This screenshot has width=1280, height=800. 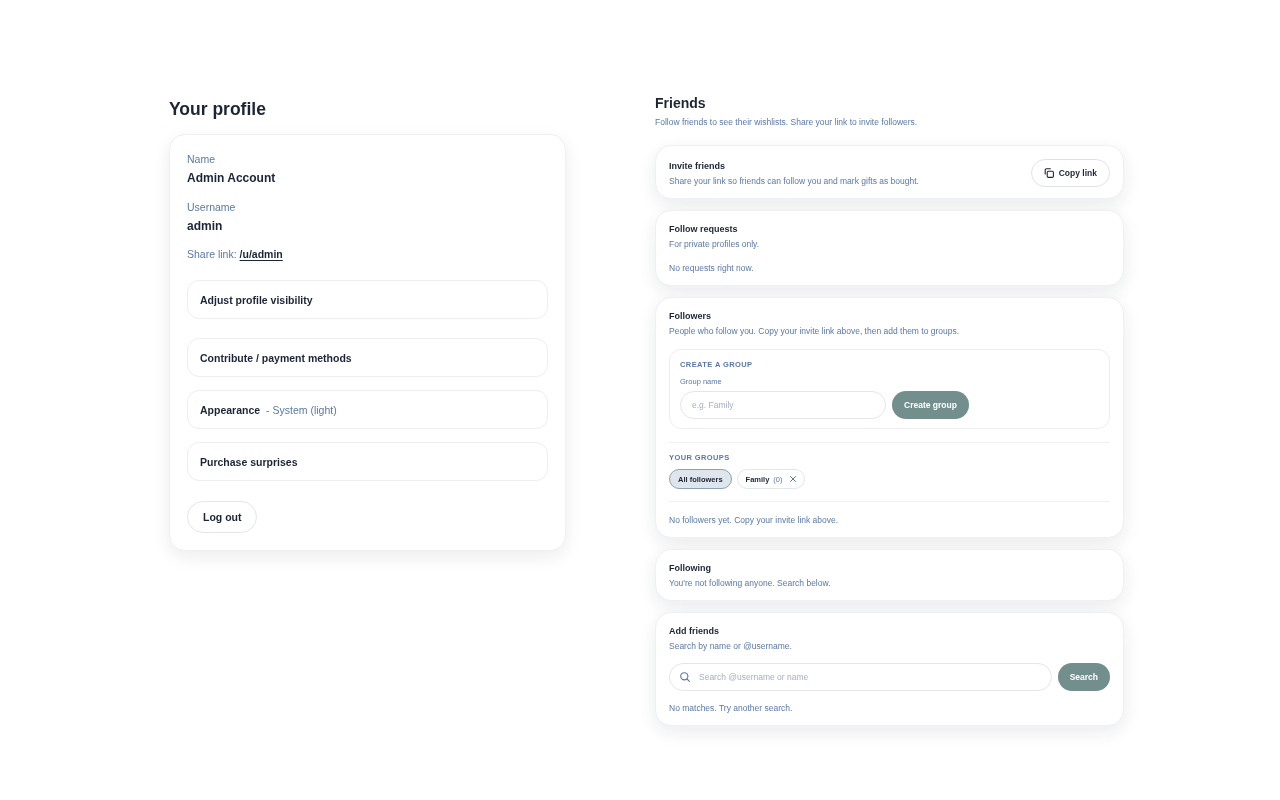 What do you see at coordinates (787, 122) in the screenshot?
I see `section-subtitle: Follow friends to see their wishlists. Share your link to invite followers.` at bounding box center [787, 122].